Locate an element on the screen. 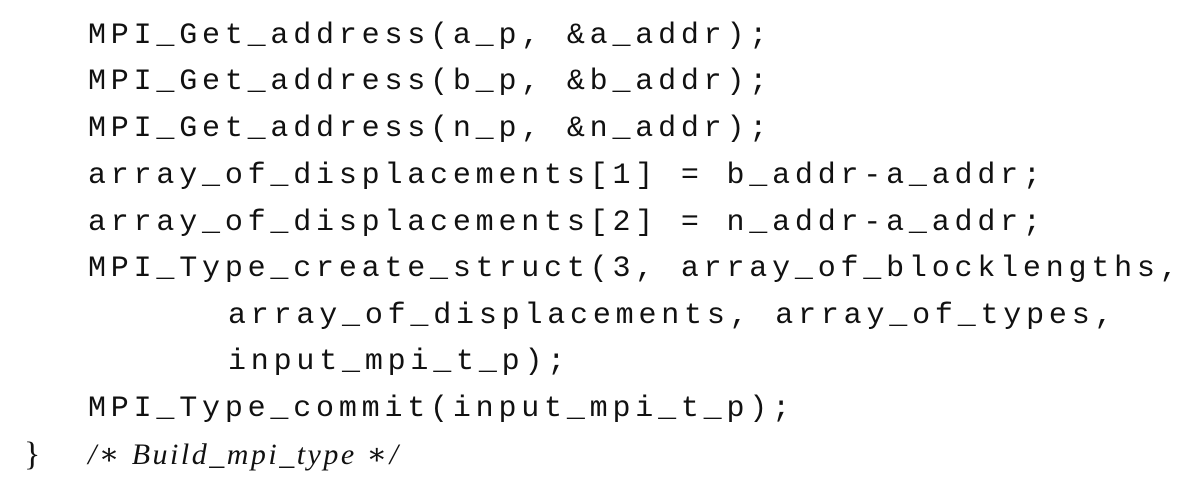 The height and width of the screenshot is (490, 1184). code-line-8: input_mpi_t_p); is located at coordinates (399, 362).